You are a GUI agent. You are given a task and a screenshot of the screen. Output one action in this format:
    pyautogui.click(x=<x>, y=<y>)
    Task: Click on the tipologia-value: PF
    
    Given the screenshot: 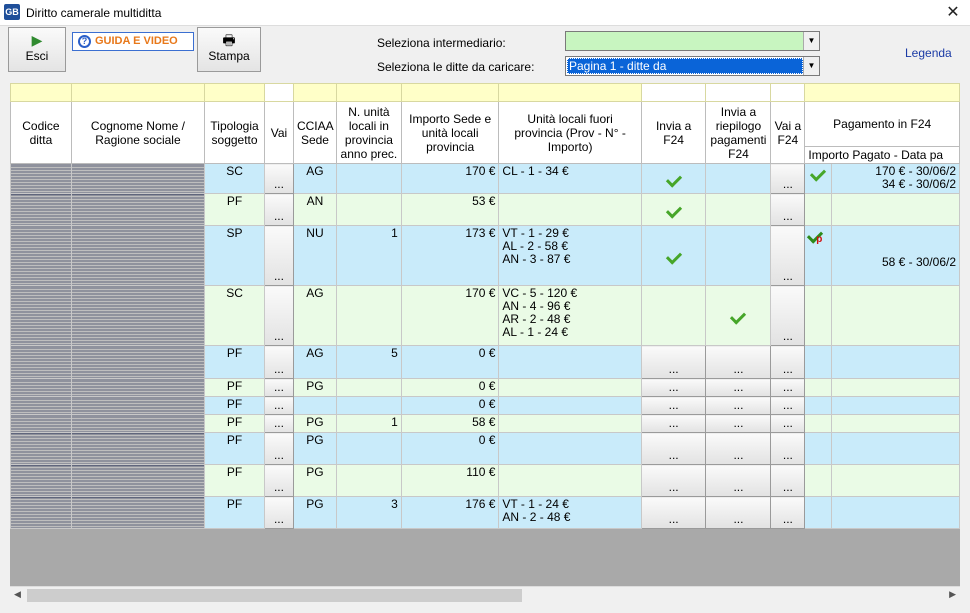 What is the action you would take?
    pyautogui.click(x=234, y=353)
    